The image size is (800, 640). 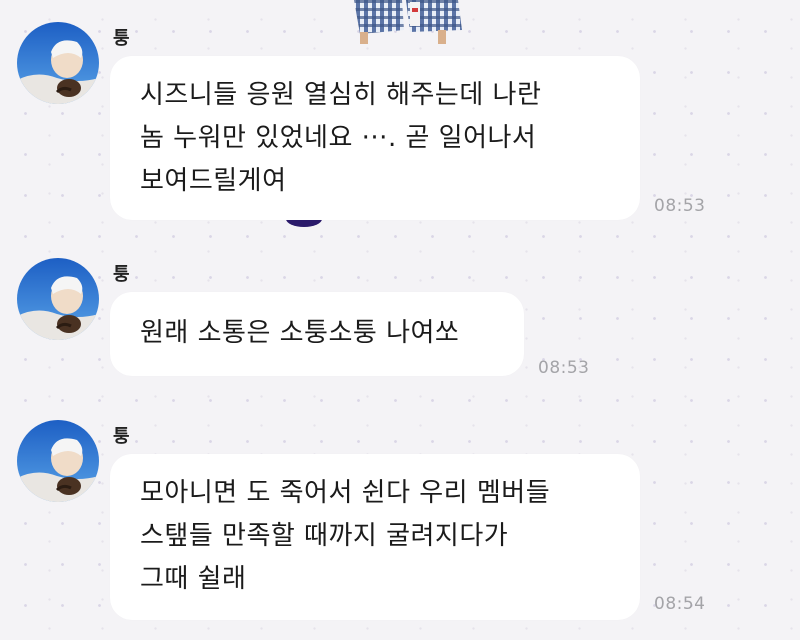 What do you see at coordinates (338, 138) in the screenshot?
I see `message-text-line: 놈 누워만 있었네요 ···. 곧 일어나서` at bounding box center [338, 138].